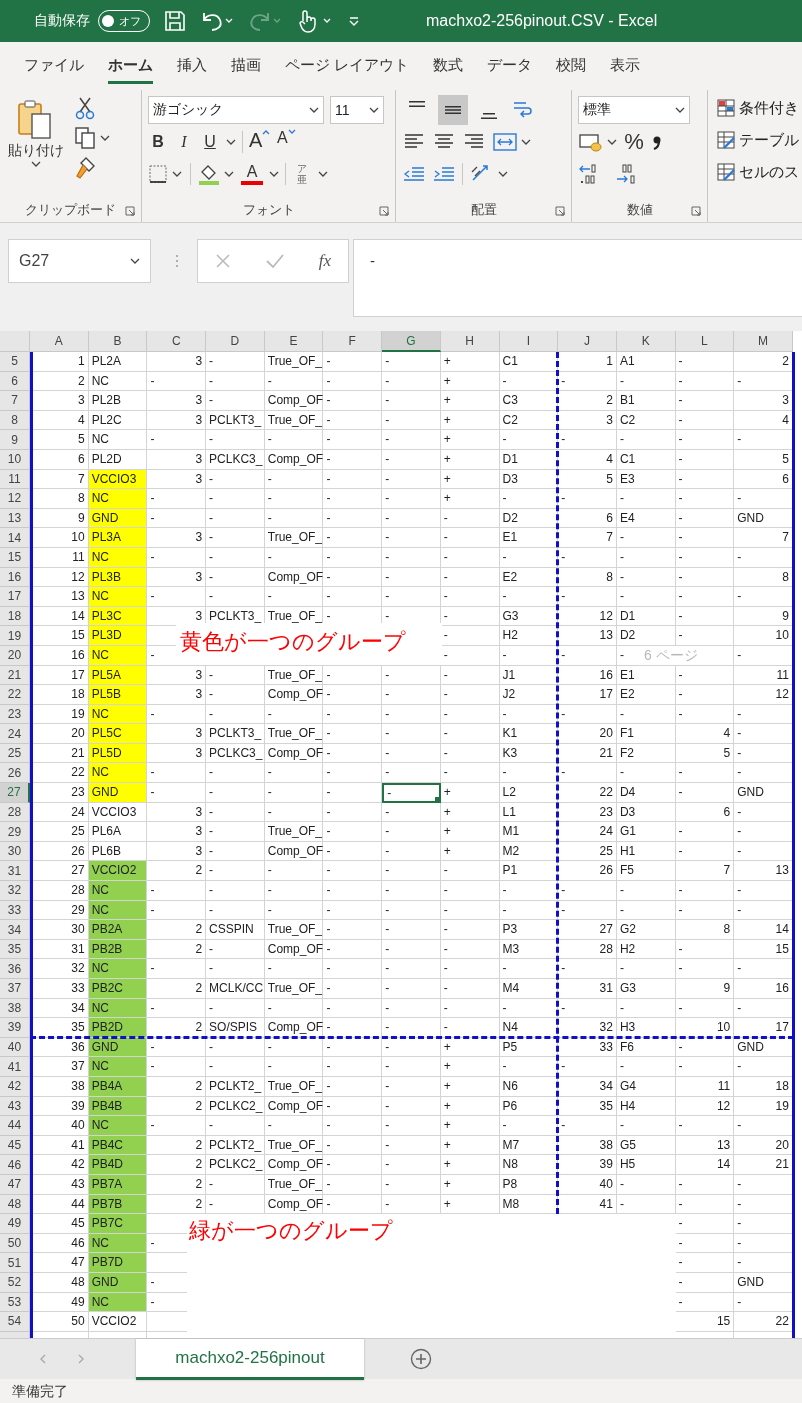 This screenshot has width=802, height=1403. I want to click on add-sheet-icon, so click(421, 1359).